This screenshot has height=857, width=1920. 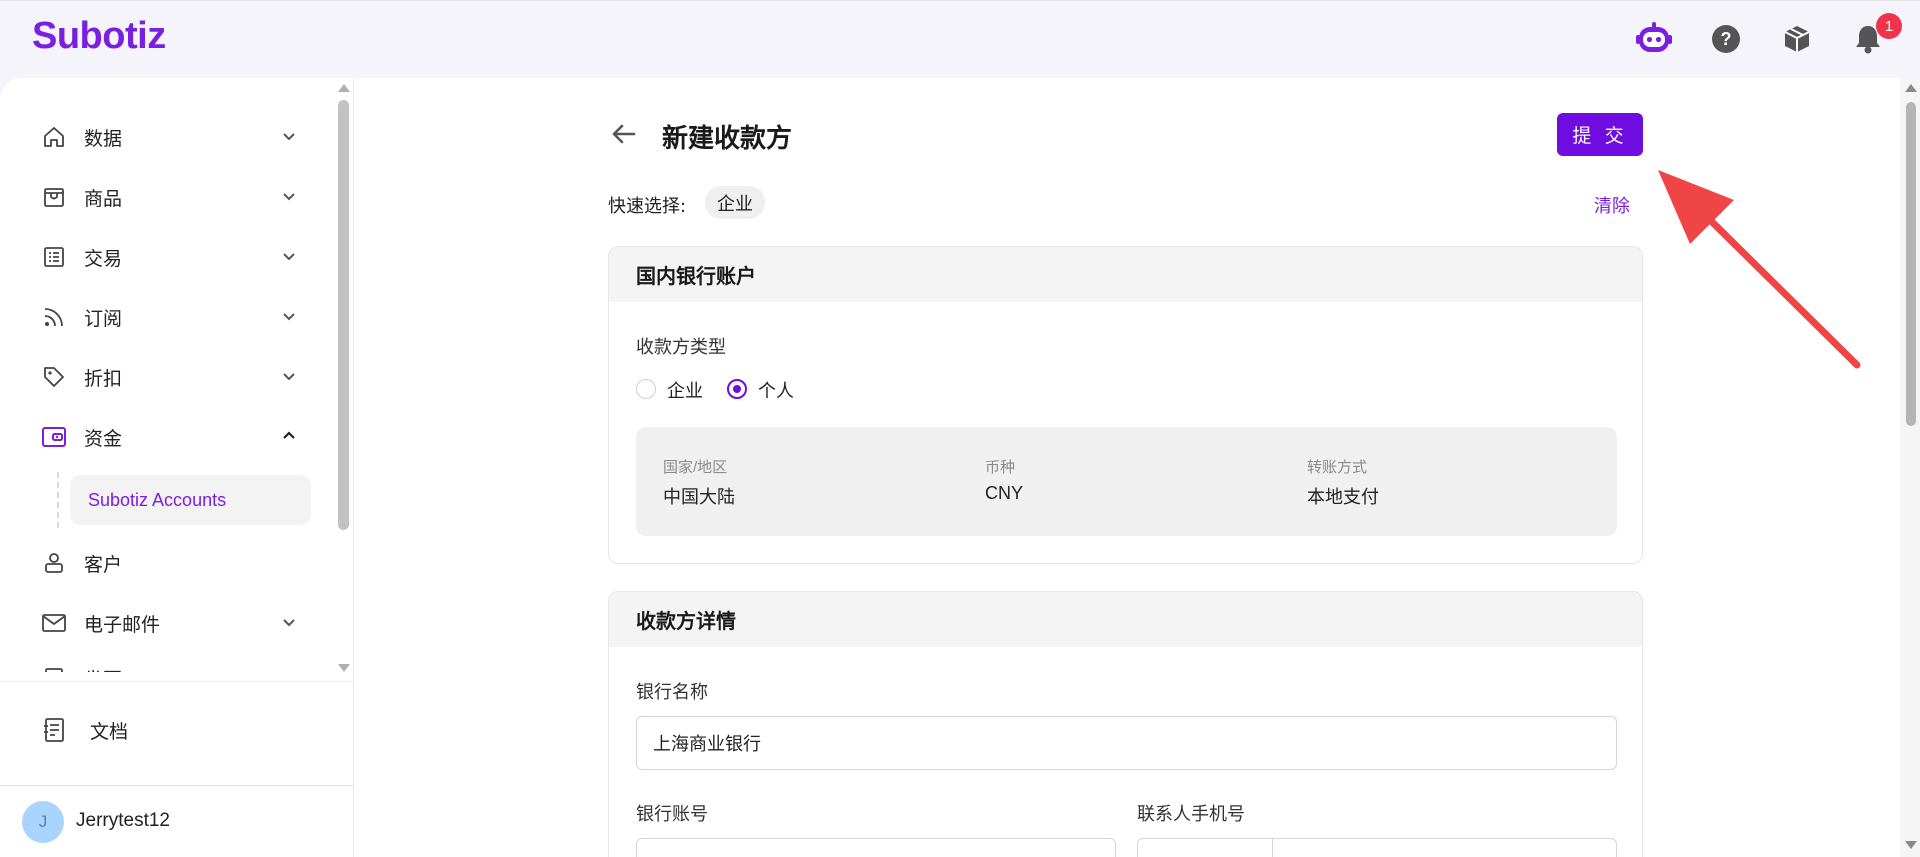 What do you see at coordinates (54, 623) in the screenshot?
I see `mail-icon` at bounding box center [54, 623].